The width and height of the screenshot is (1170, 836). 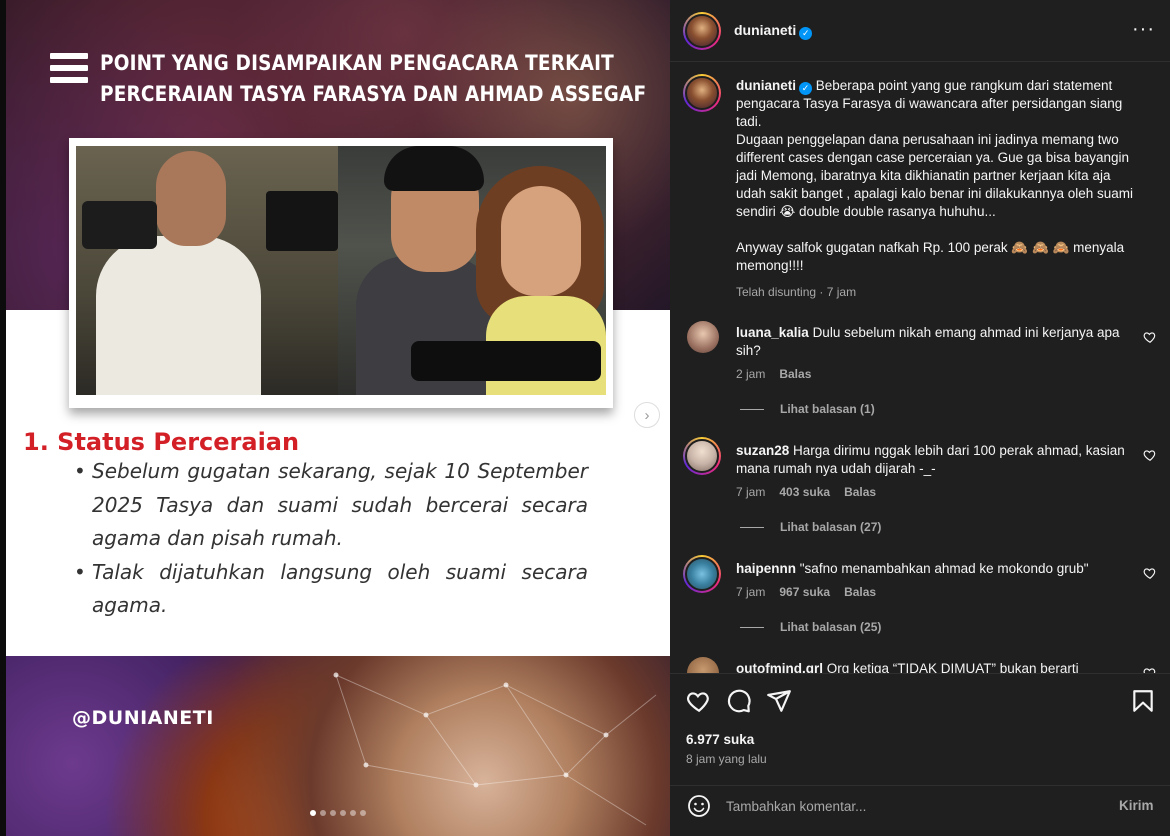 What do you see at coordinates (772, 332) in the screenshot?
I see `commenter-username: luana_kalia` at bounding box center [772, 332].